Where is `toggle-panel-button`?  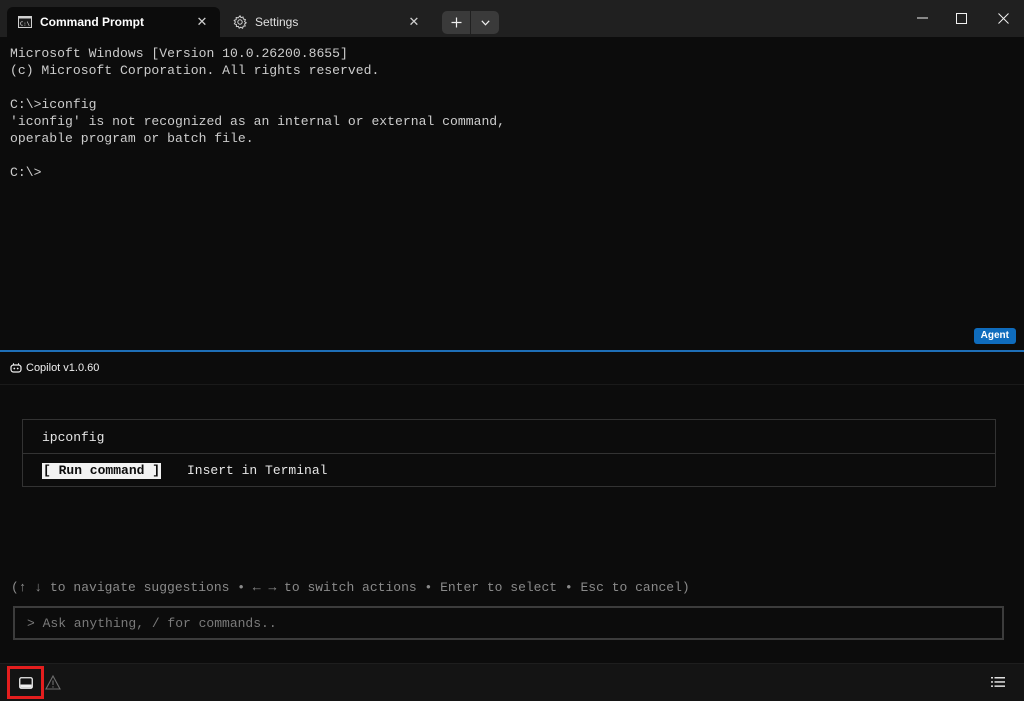 toggle-panel-button is located at coordinates (25, 682).